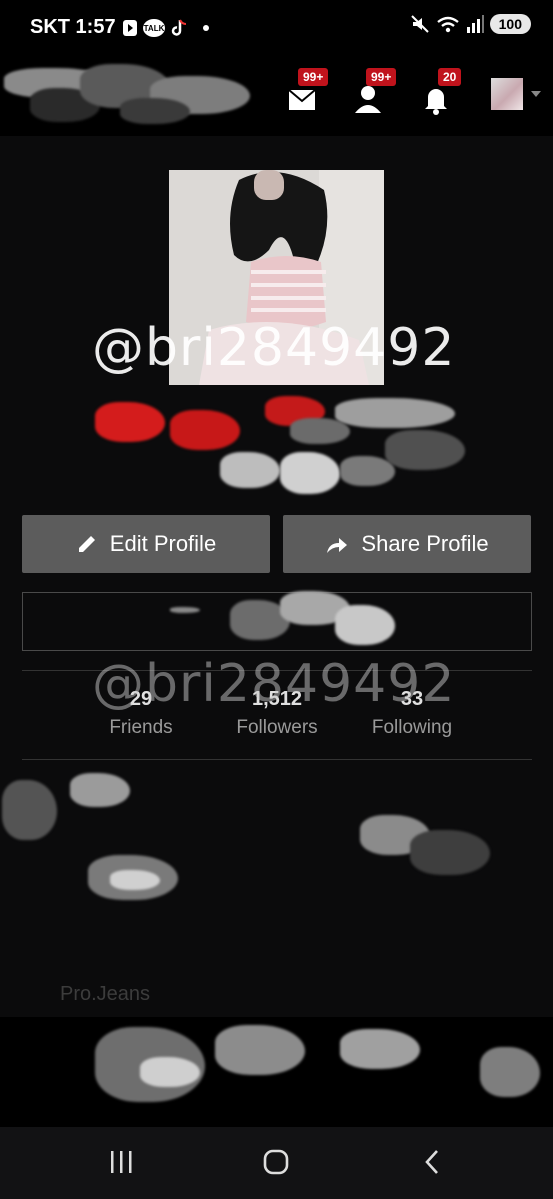 Image resolution: width=553 pixels, height=1199 pixels. What do you see at coordinates (381, 77) in the screenshot?
I see `friend-requests-badge: 99+` at bounding box center [381, 77].